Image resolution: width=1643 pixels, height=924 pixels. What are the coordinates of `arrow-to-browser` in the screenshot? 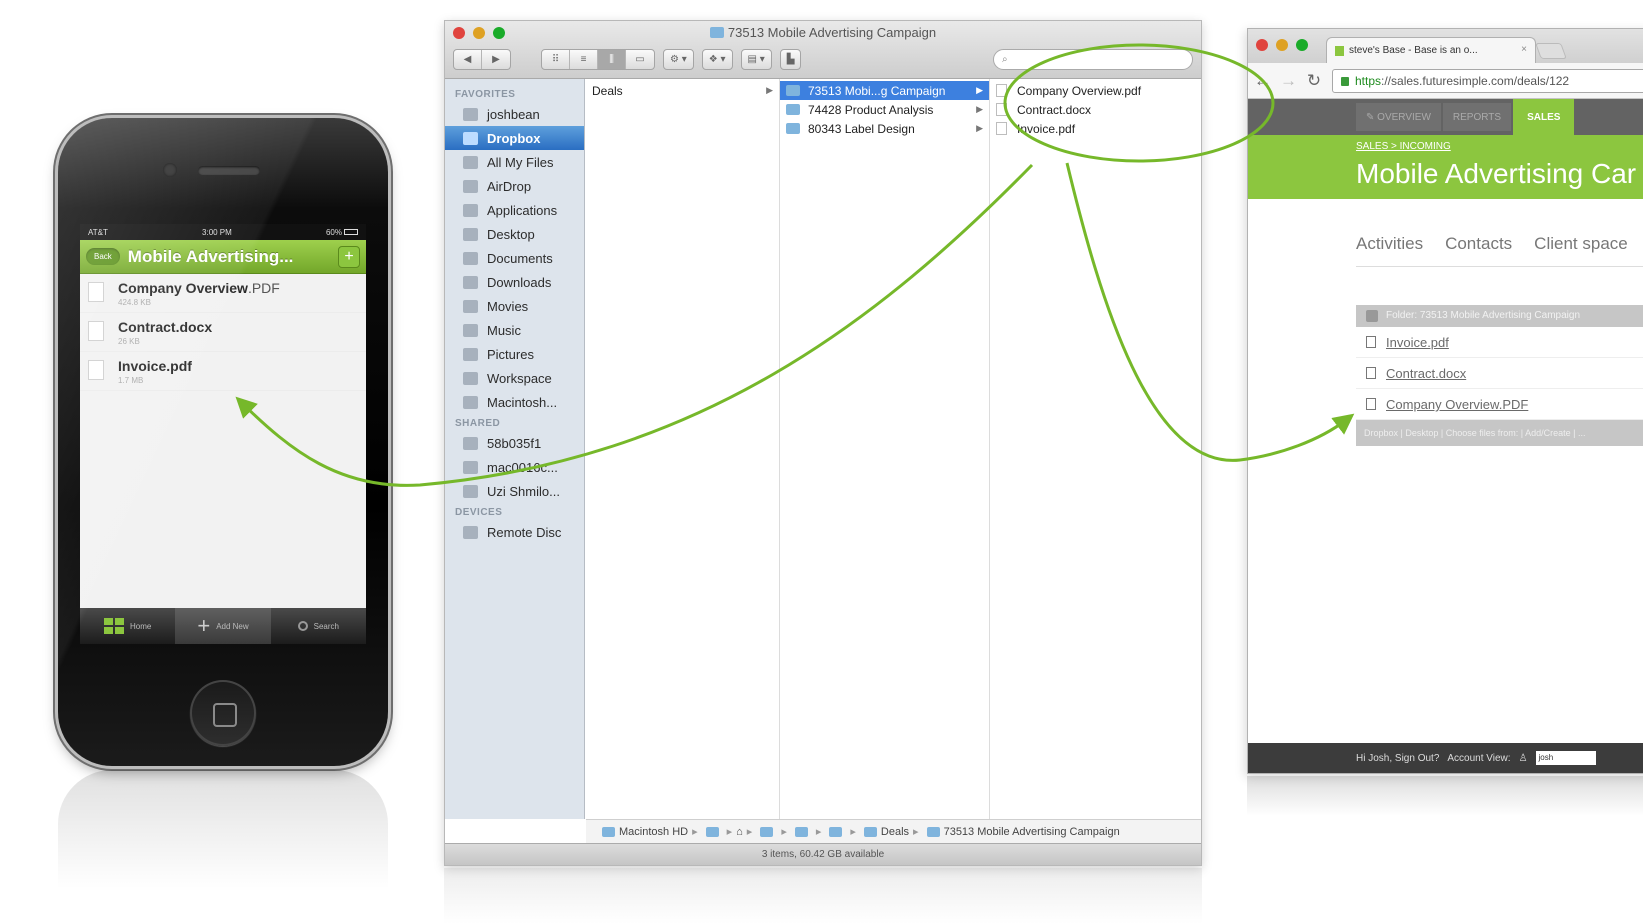 It's located at (1210, 312).